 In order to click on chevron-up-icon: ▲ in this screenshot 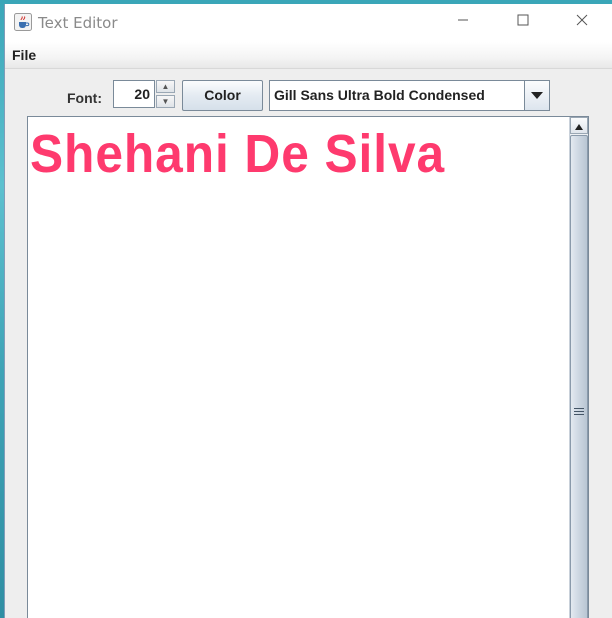, I will do `click(165, 86)`.